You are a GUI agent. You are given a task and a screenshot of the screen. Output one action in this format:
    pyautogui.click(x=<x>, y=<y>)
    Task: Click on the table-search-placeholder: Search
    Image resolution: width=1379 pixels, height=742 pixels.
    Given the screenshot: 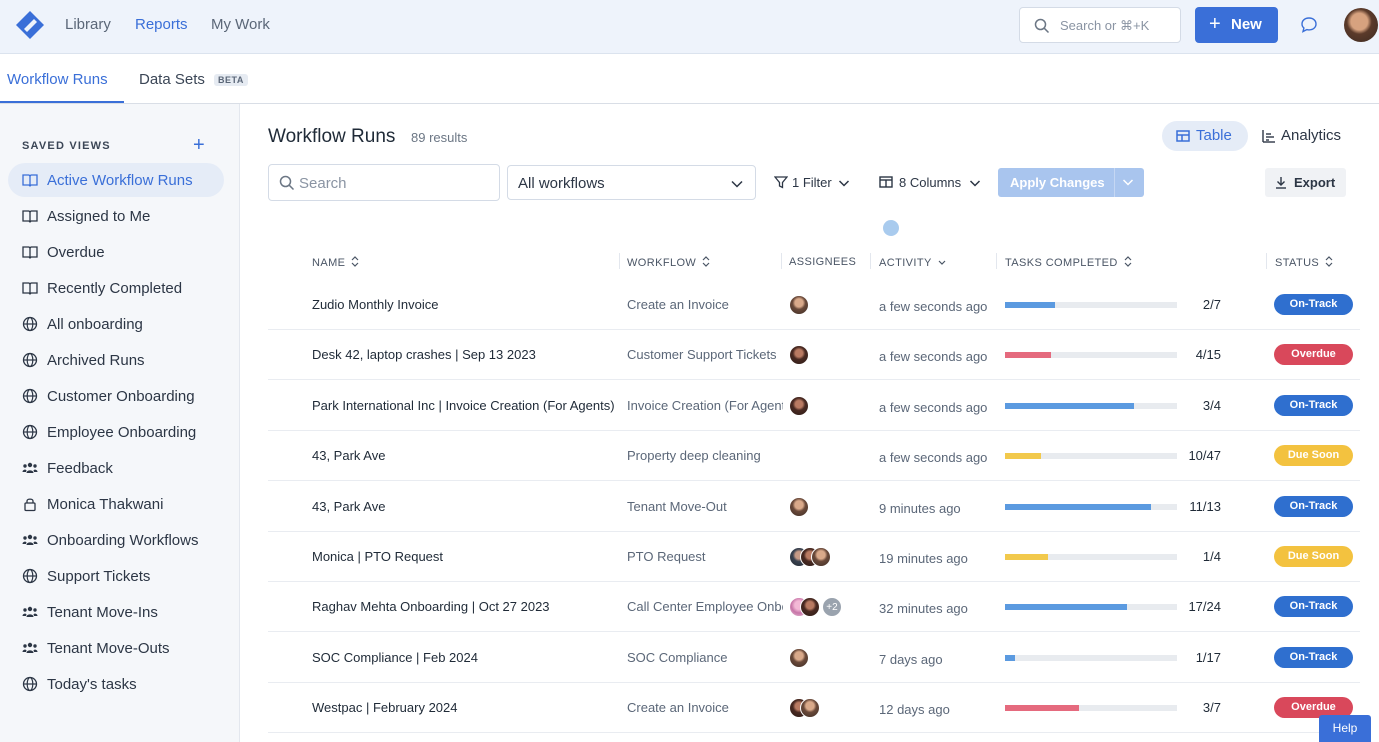 What is the action you would take?
    pyautogui.click(x=323, y=183)
    